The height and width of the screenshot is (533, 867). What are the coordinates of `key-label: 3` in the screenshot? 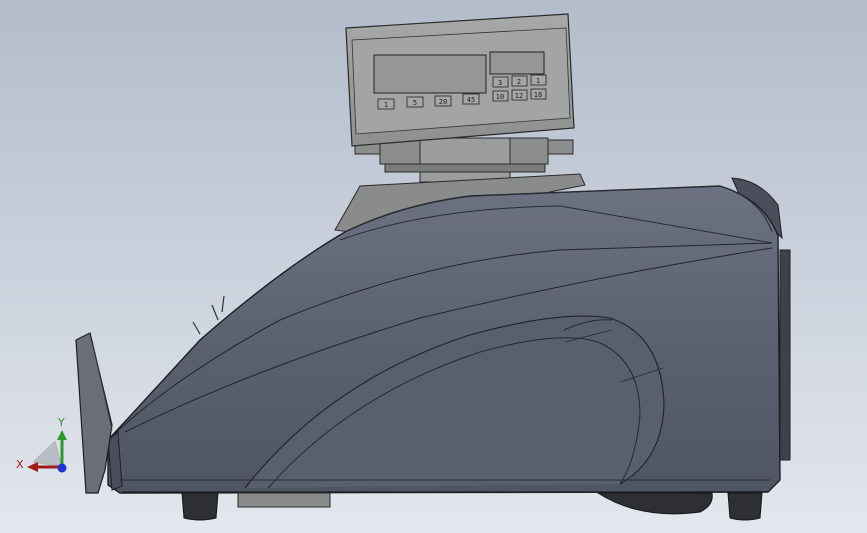 It's located at (500, 83).